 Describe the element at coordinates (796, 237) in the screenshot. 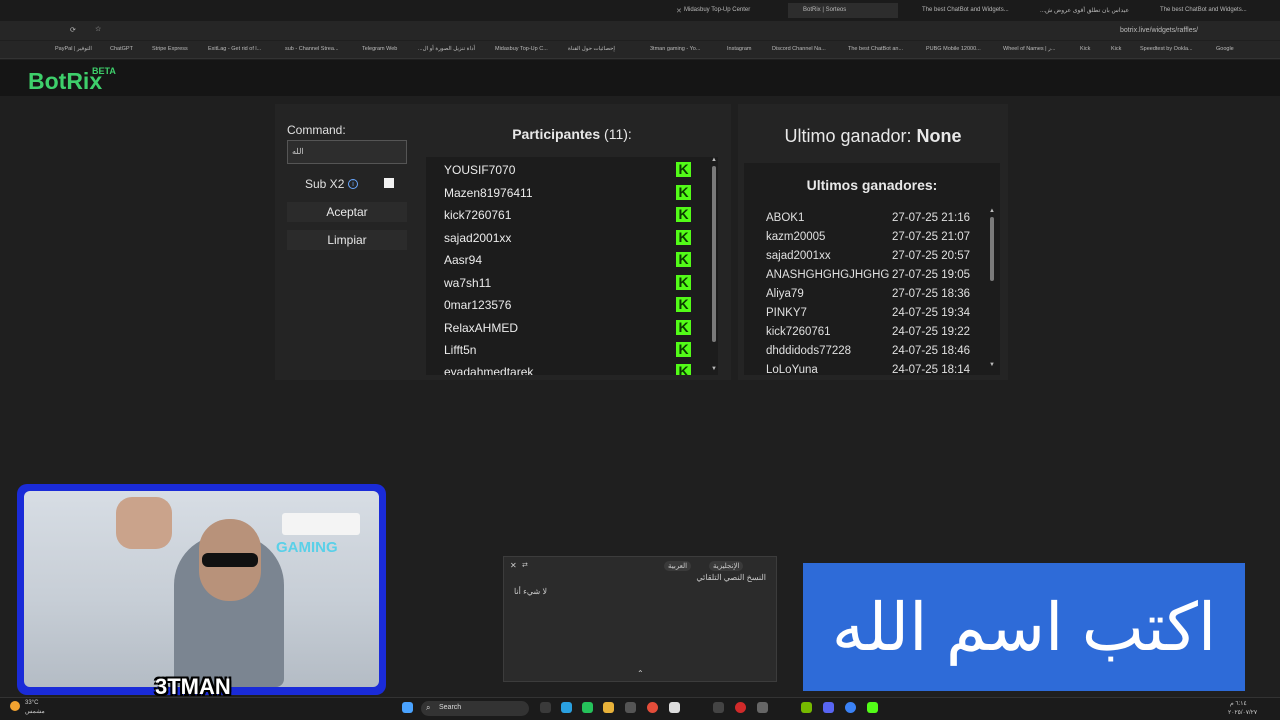

I see `winner-name: kazm20005` at that location.